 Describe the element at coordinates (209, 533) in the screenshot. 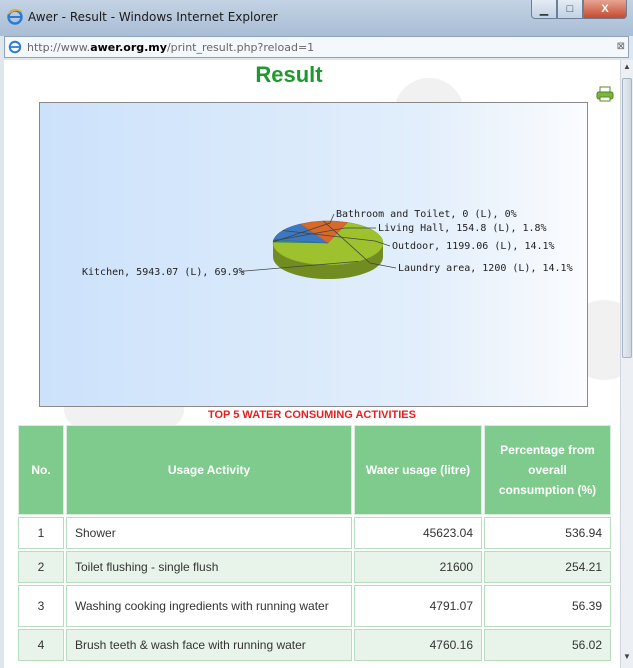

I see `row-activity: Shower` at that location.